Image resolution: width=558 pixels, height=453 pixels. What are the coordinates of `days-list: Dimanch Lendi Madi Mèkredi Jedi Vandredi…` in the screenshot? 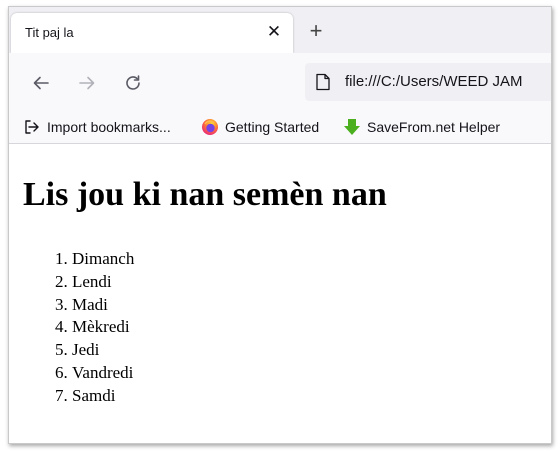 It's located at (83, 328).